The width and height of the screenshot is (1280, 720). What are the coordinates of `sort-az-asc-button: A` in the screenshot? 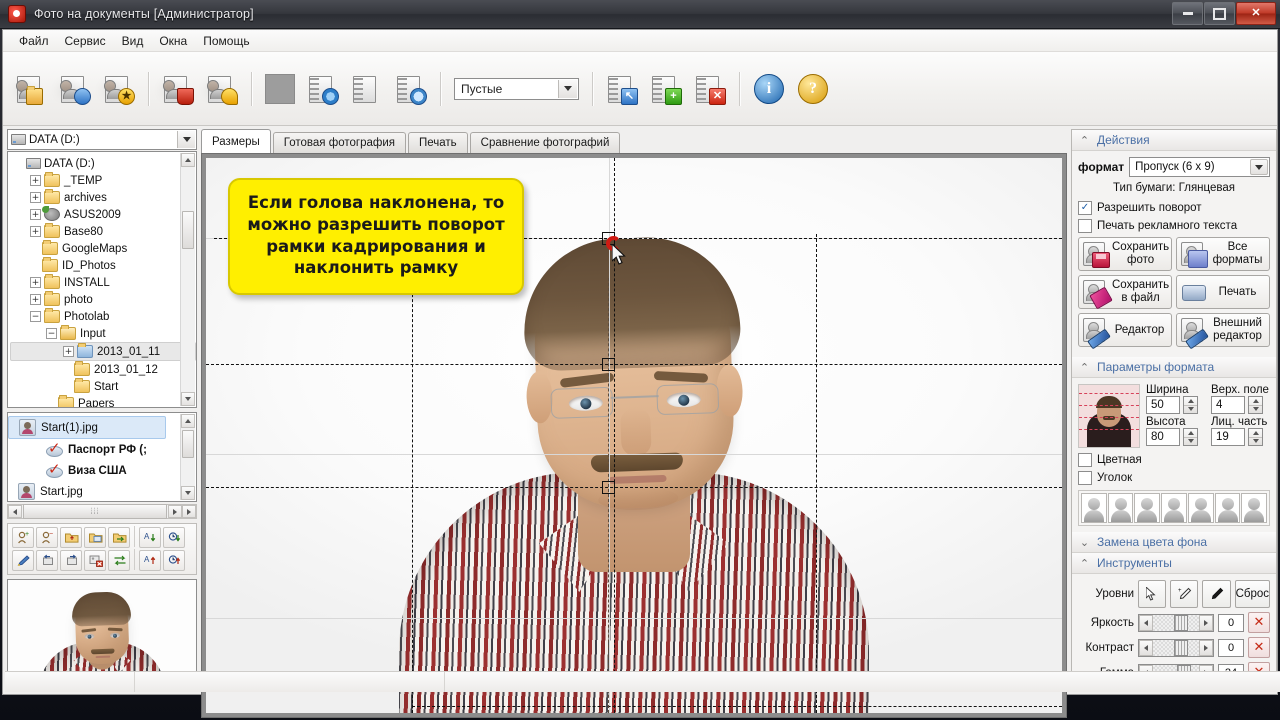 It's located at (150, 537).